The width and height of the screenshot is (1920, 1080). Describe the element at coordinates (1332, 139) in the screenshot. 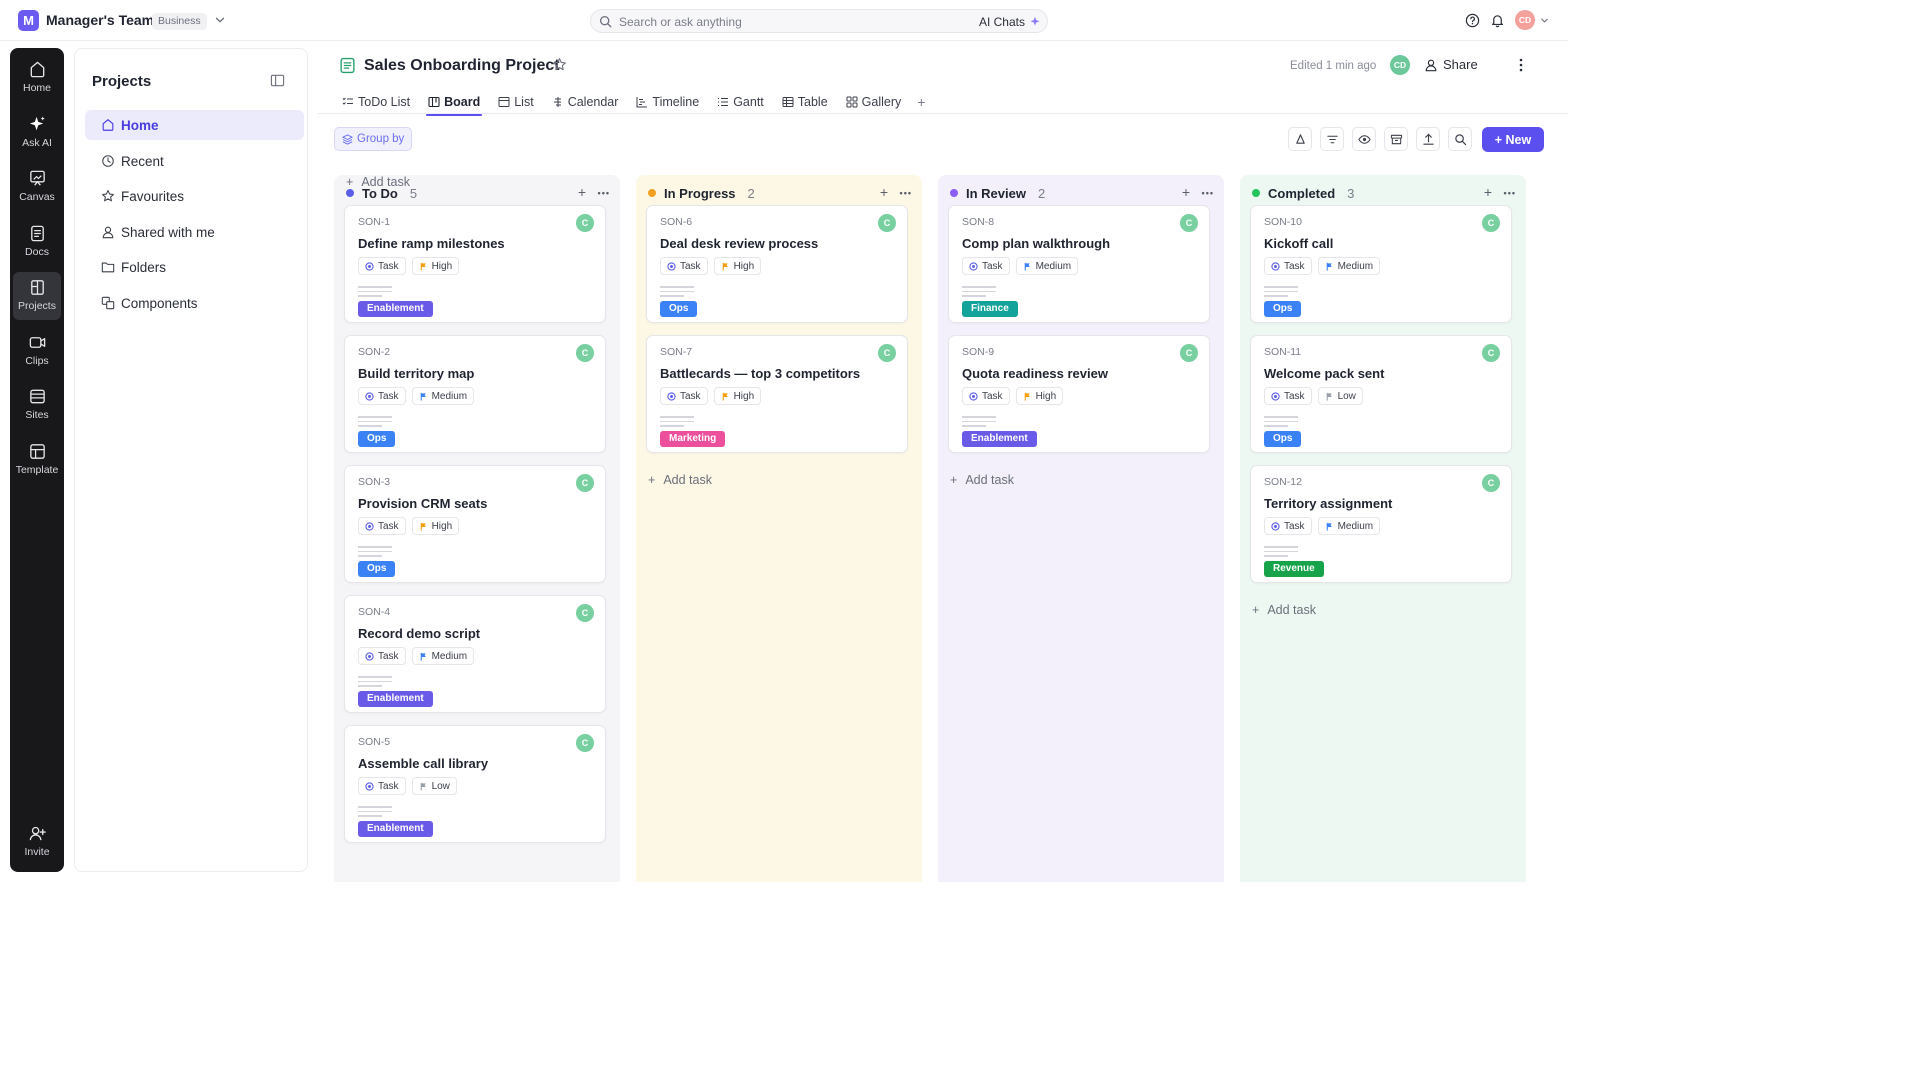

I see `filter-button` at that location.